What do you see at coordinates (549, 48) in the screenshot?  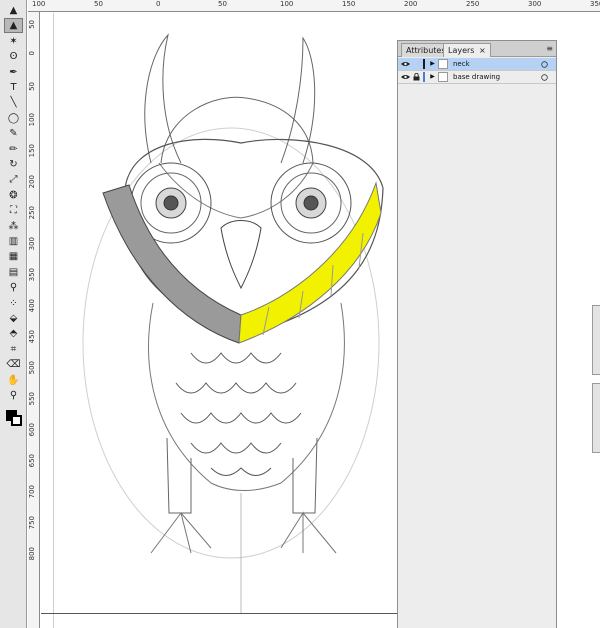 I see `panel-menu-icon: ≡` at bounding box center [549, 48].